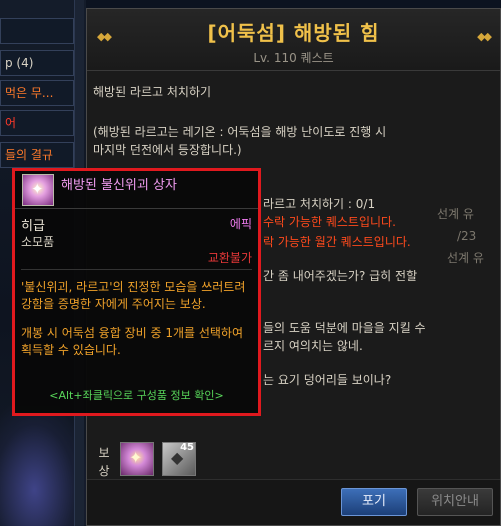  I want to click on quest-dialogue: 는 요기 덩어리들 보이나?, so click(327, 380).